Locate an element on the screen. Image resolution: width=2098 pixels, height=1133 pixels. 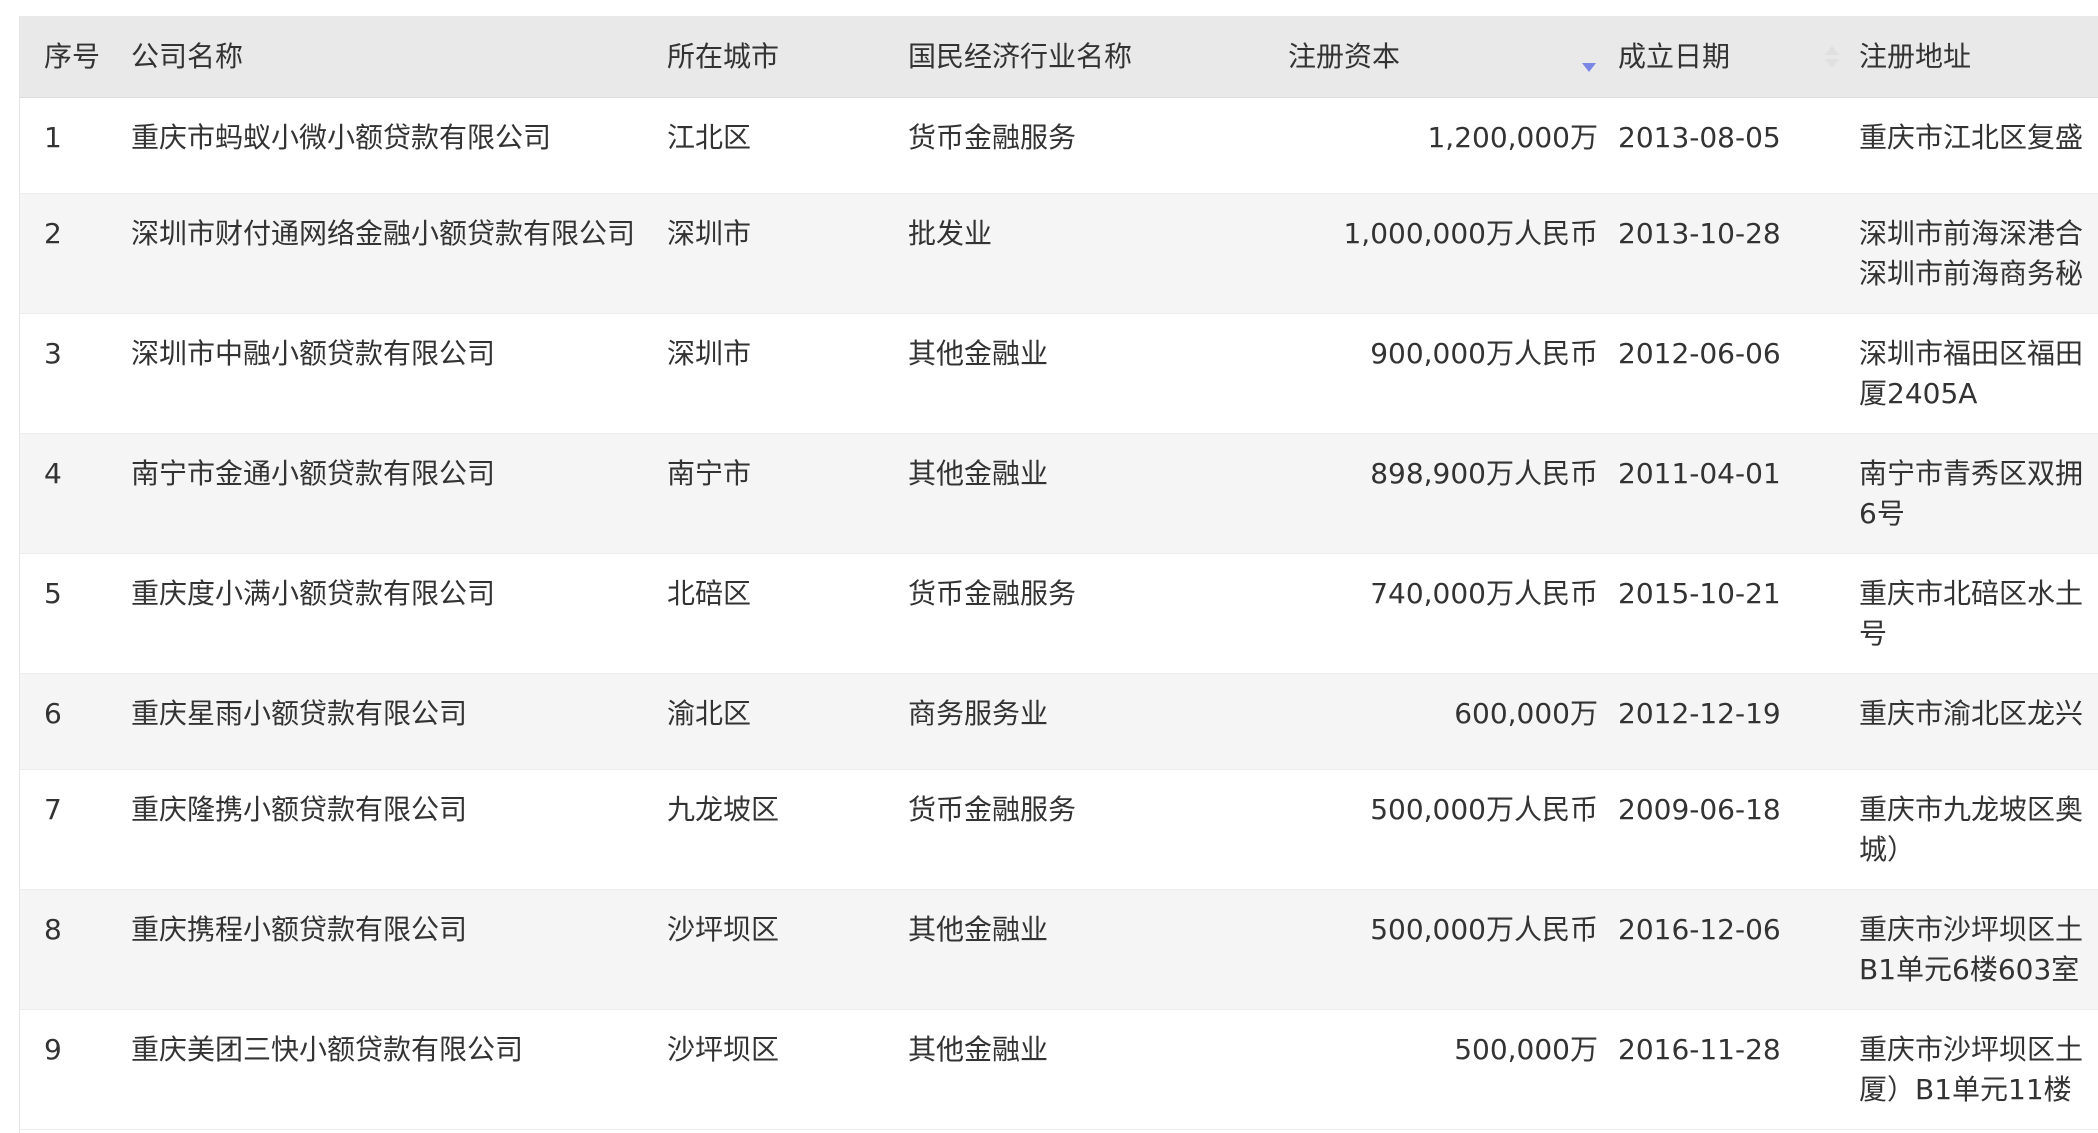
sort-toggle-icon is located at coordinates (1832, 57).